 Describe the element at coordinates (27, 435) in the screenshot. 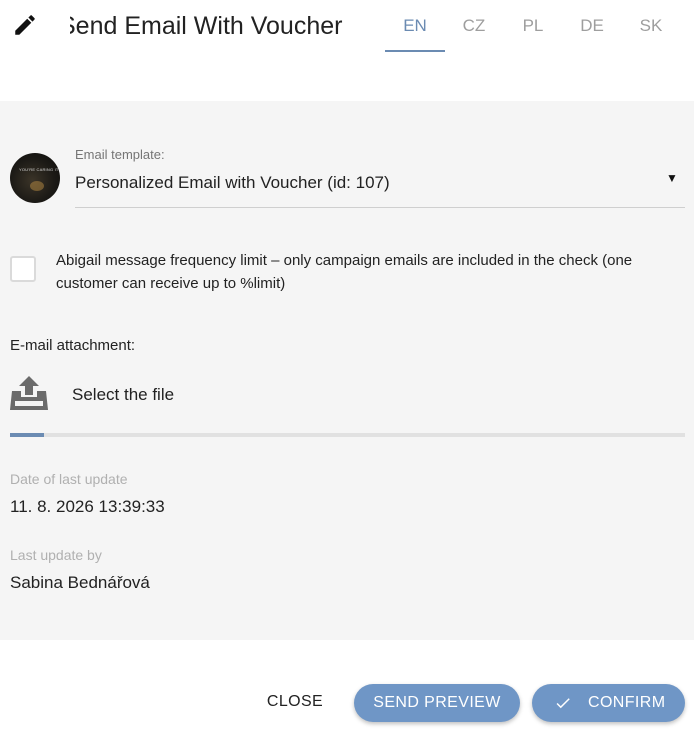

I see `upload-progress-fill` at that location.